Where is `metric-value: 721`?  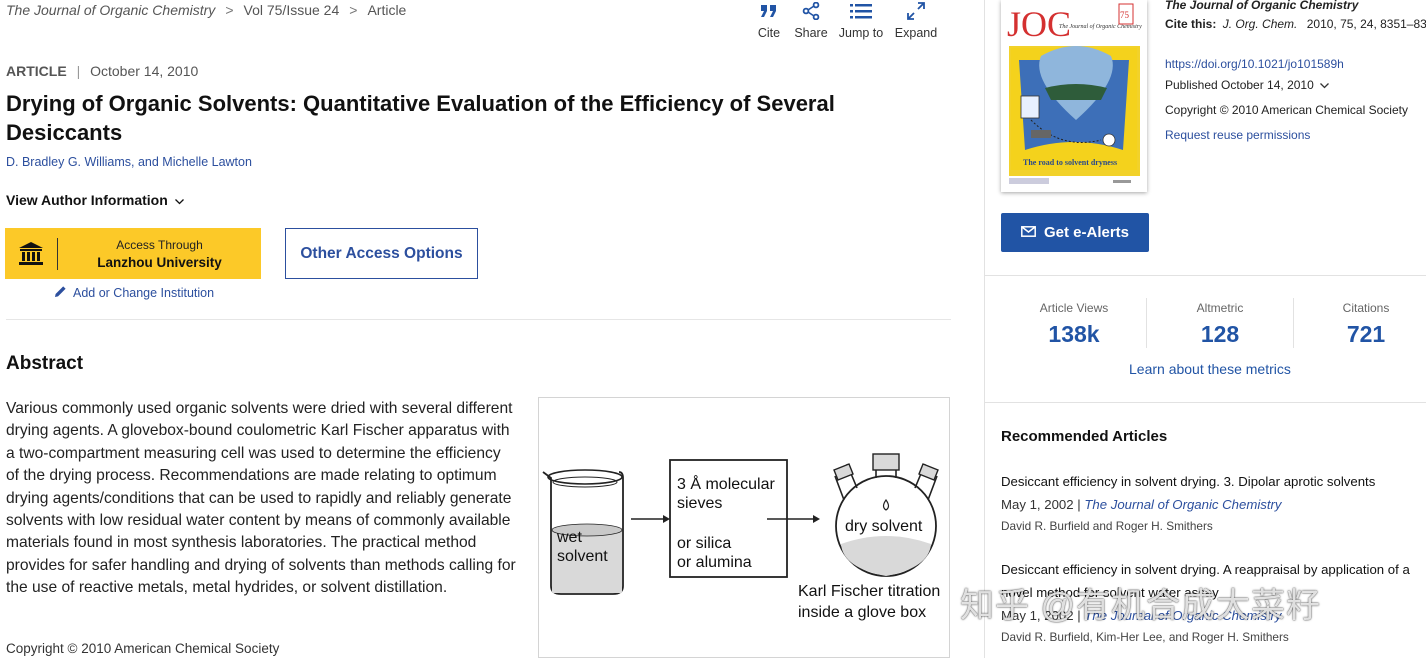 metric-value: 721 is located at coordinates (1366, 334).